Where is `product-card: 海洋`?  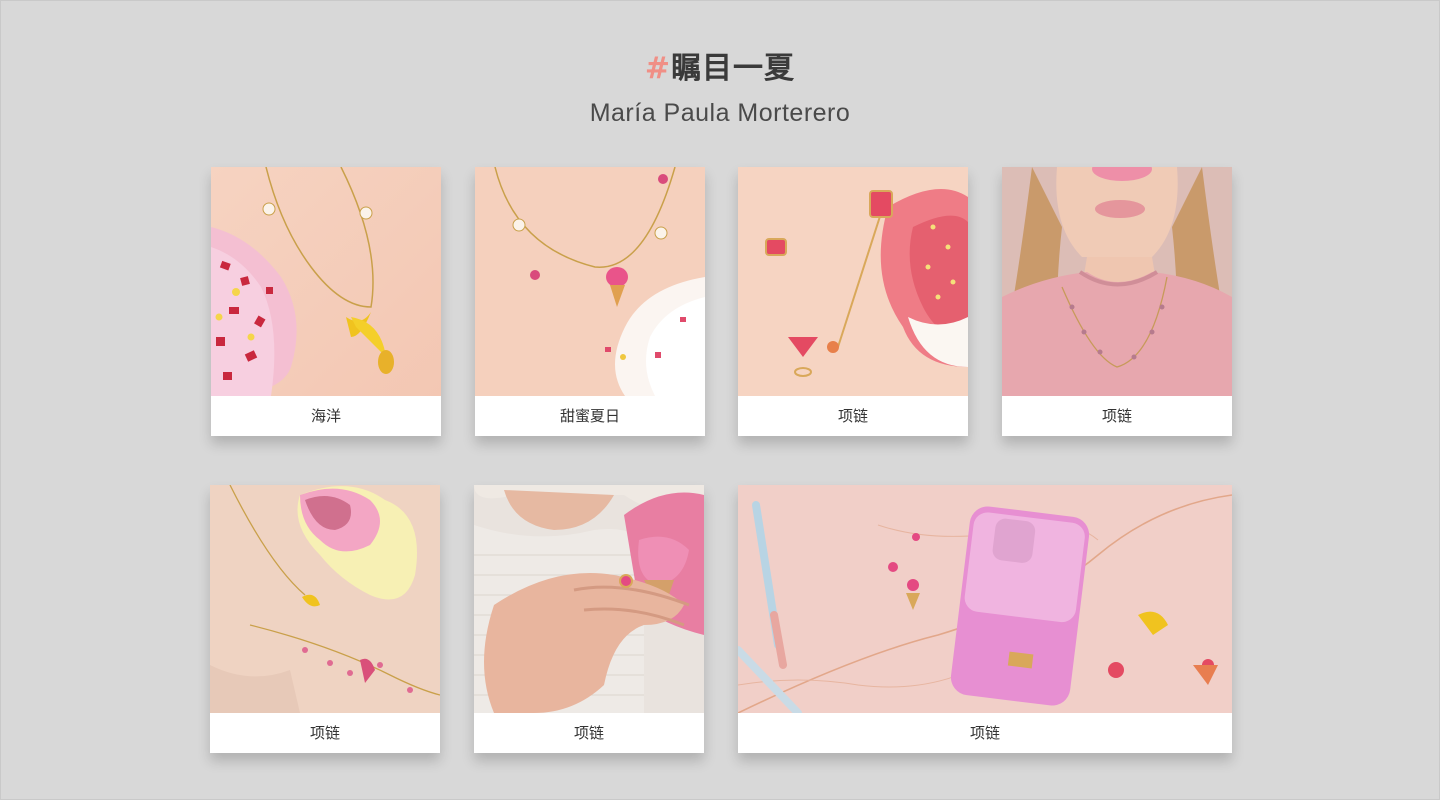
product-card: 海洋 is located at coordinates (326, 301).